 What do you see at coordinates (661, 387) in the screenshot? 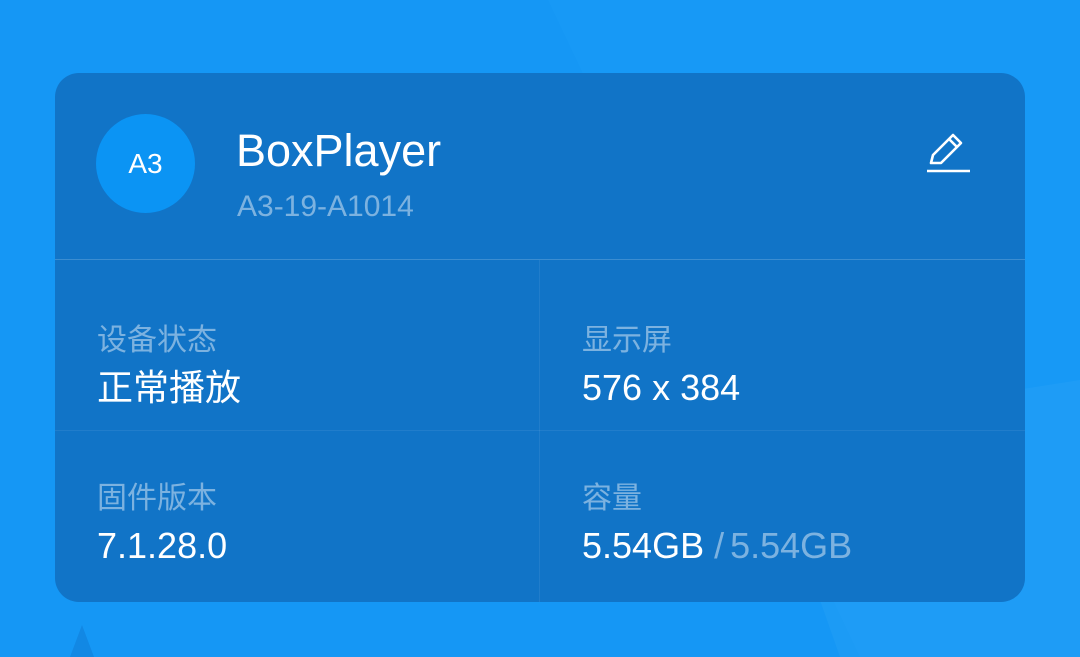
I see `display-value: 576 x 384` at bounding box center [661, 387].